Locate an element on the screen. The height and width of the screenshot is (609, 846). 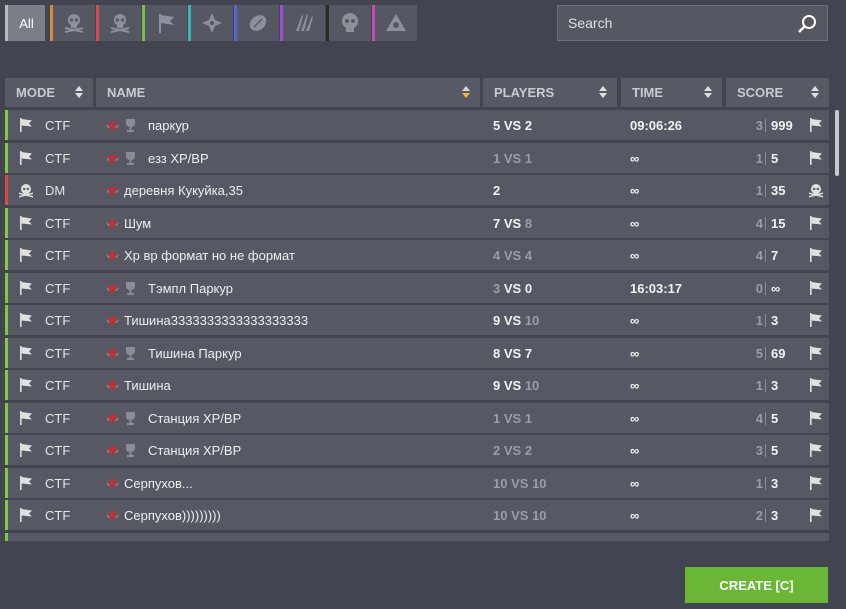
battle-row: DM деревня Кукуйка,35 2 ∞ 1 35 is located at coordinates (417, 190).